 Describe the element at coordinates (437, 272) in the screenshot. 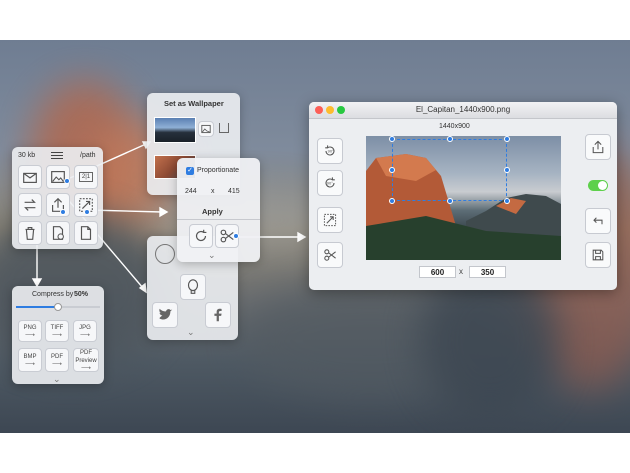

I see `output-width-field: 600` at that location.